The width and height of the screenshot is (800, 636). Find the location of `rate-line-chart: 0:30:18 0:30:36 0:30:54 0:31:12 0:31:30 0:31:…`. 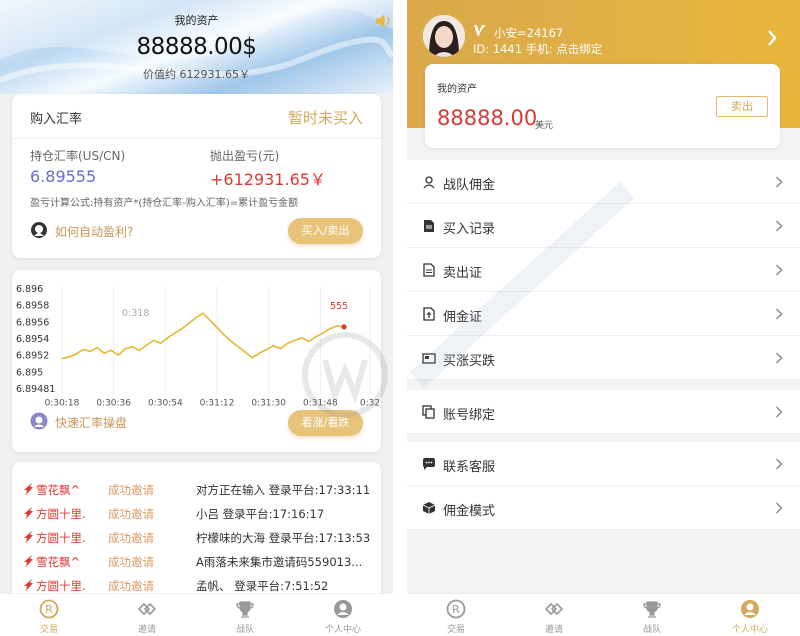

rate-line-chart: 0:30:18 0:30:36 0:30:54 0:31:12 0:31:30 0:31:… is located at coordinates (198, 346).